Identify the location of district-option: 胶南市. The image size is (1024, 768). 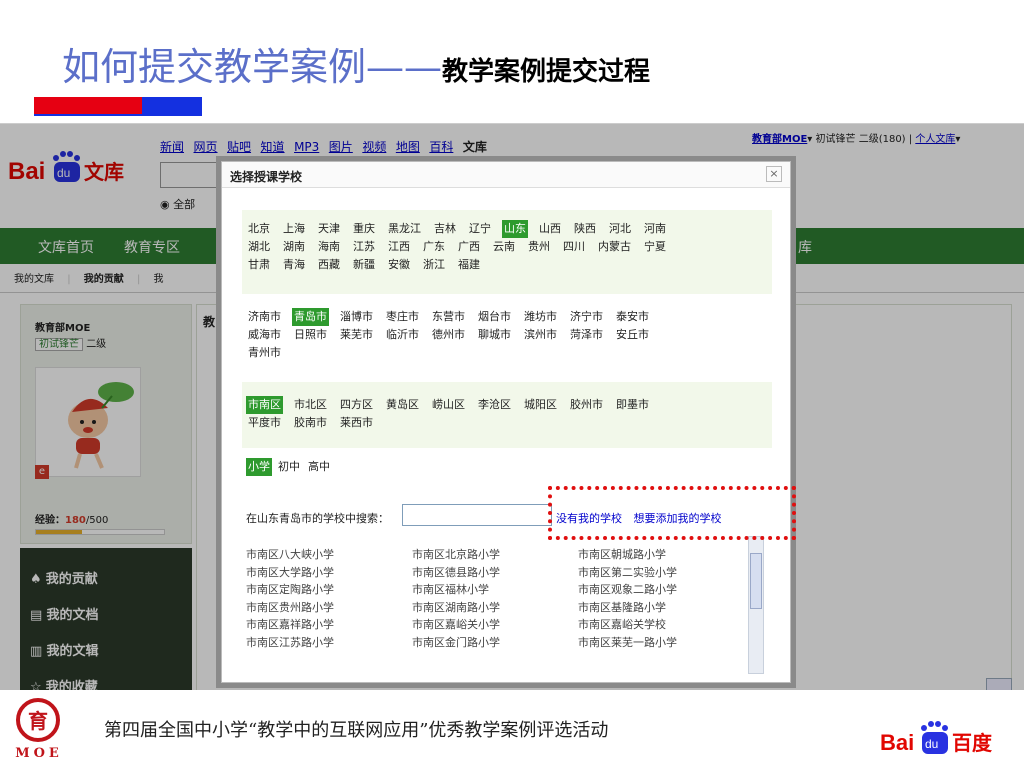
(310, 423).